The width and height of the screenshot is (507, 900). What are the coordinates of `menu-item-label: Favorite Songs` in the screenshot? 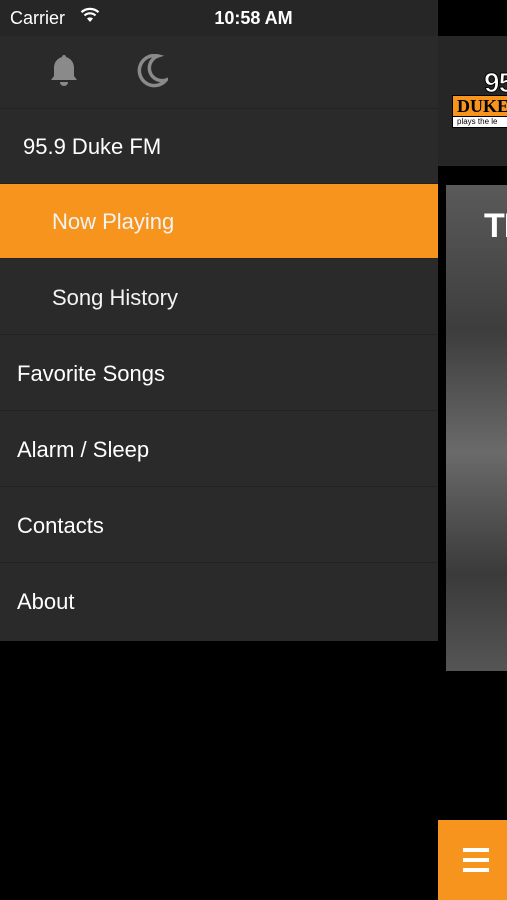 It's located at (91, 373).